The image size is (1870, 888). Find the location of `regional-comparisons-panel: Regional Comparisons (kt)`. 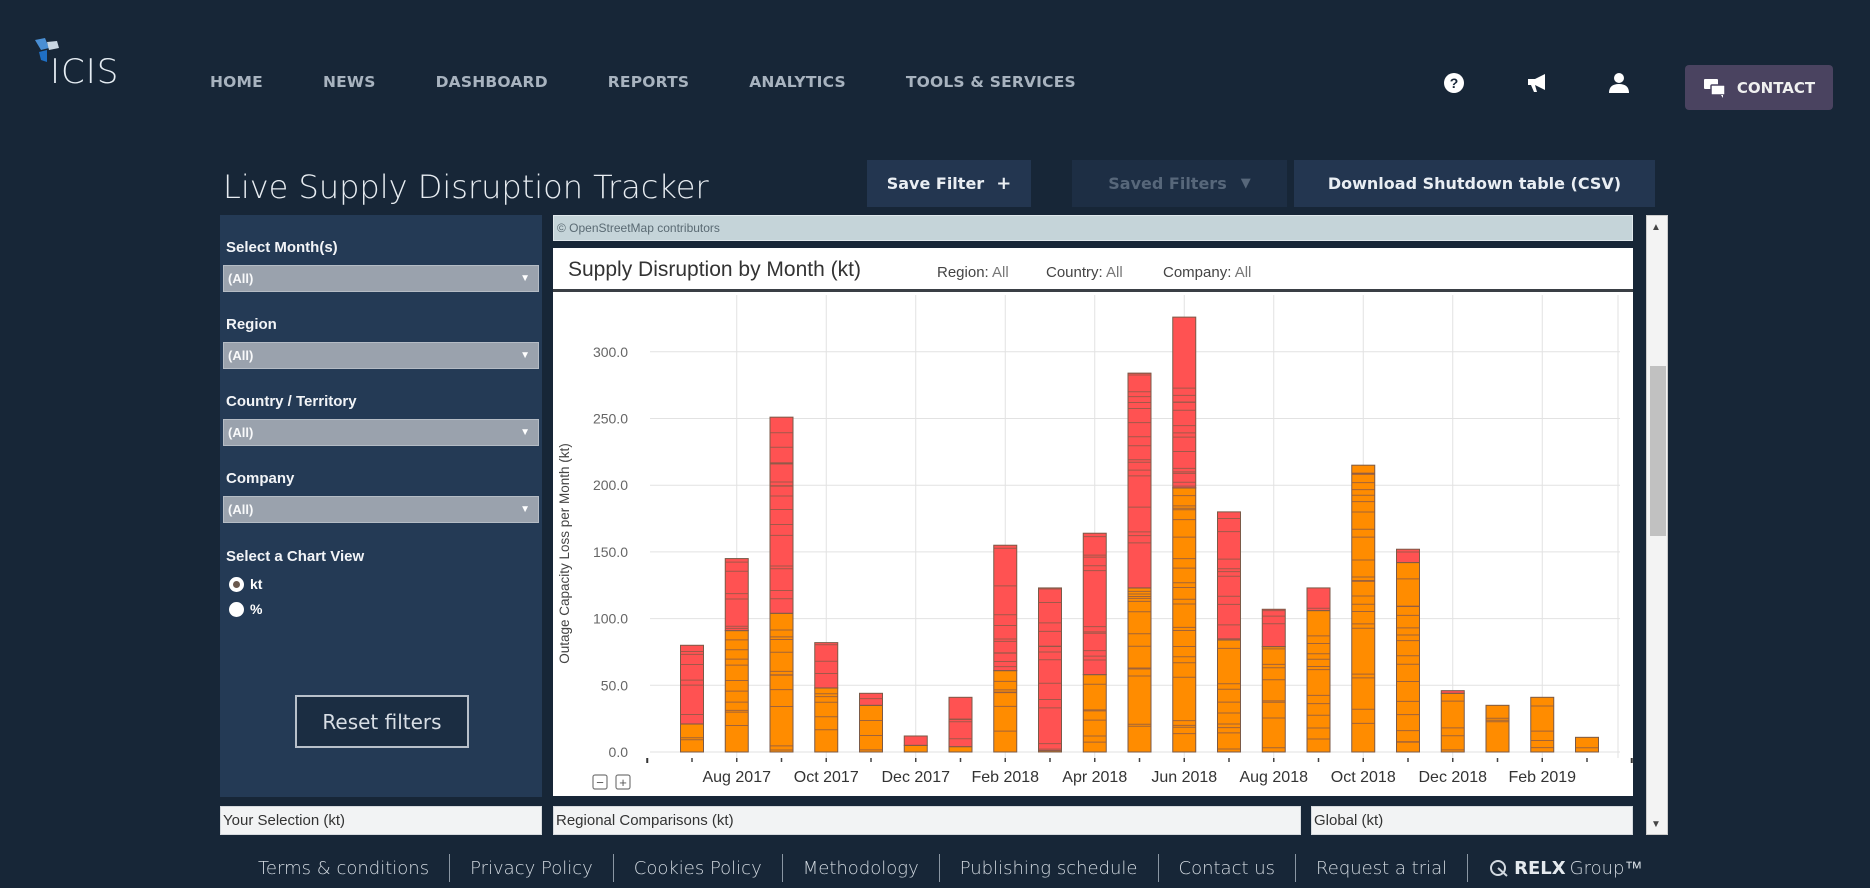

regional-comparisons-panel: Regional Comparisons (kt) is located at coordinates (927, 820).